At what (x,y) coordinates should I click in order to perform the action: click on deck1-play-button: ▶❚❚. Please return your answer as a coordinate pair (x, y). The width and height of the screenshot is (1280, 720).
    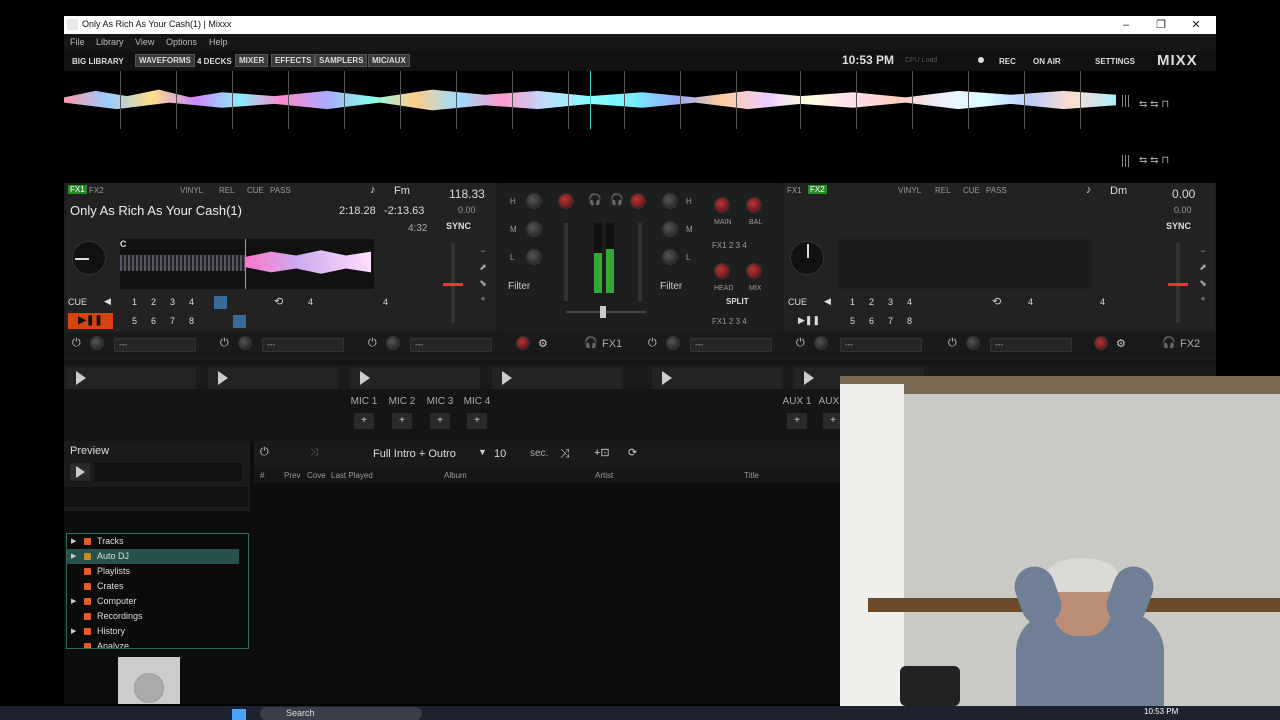
    Looking at the image, I should click on (90, 321).